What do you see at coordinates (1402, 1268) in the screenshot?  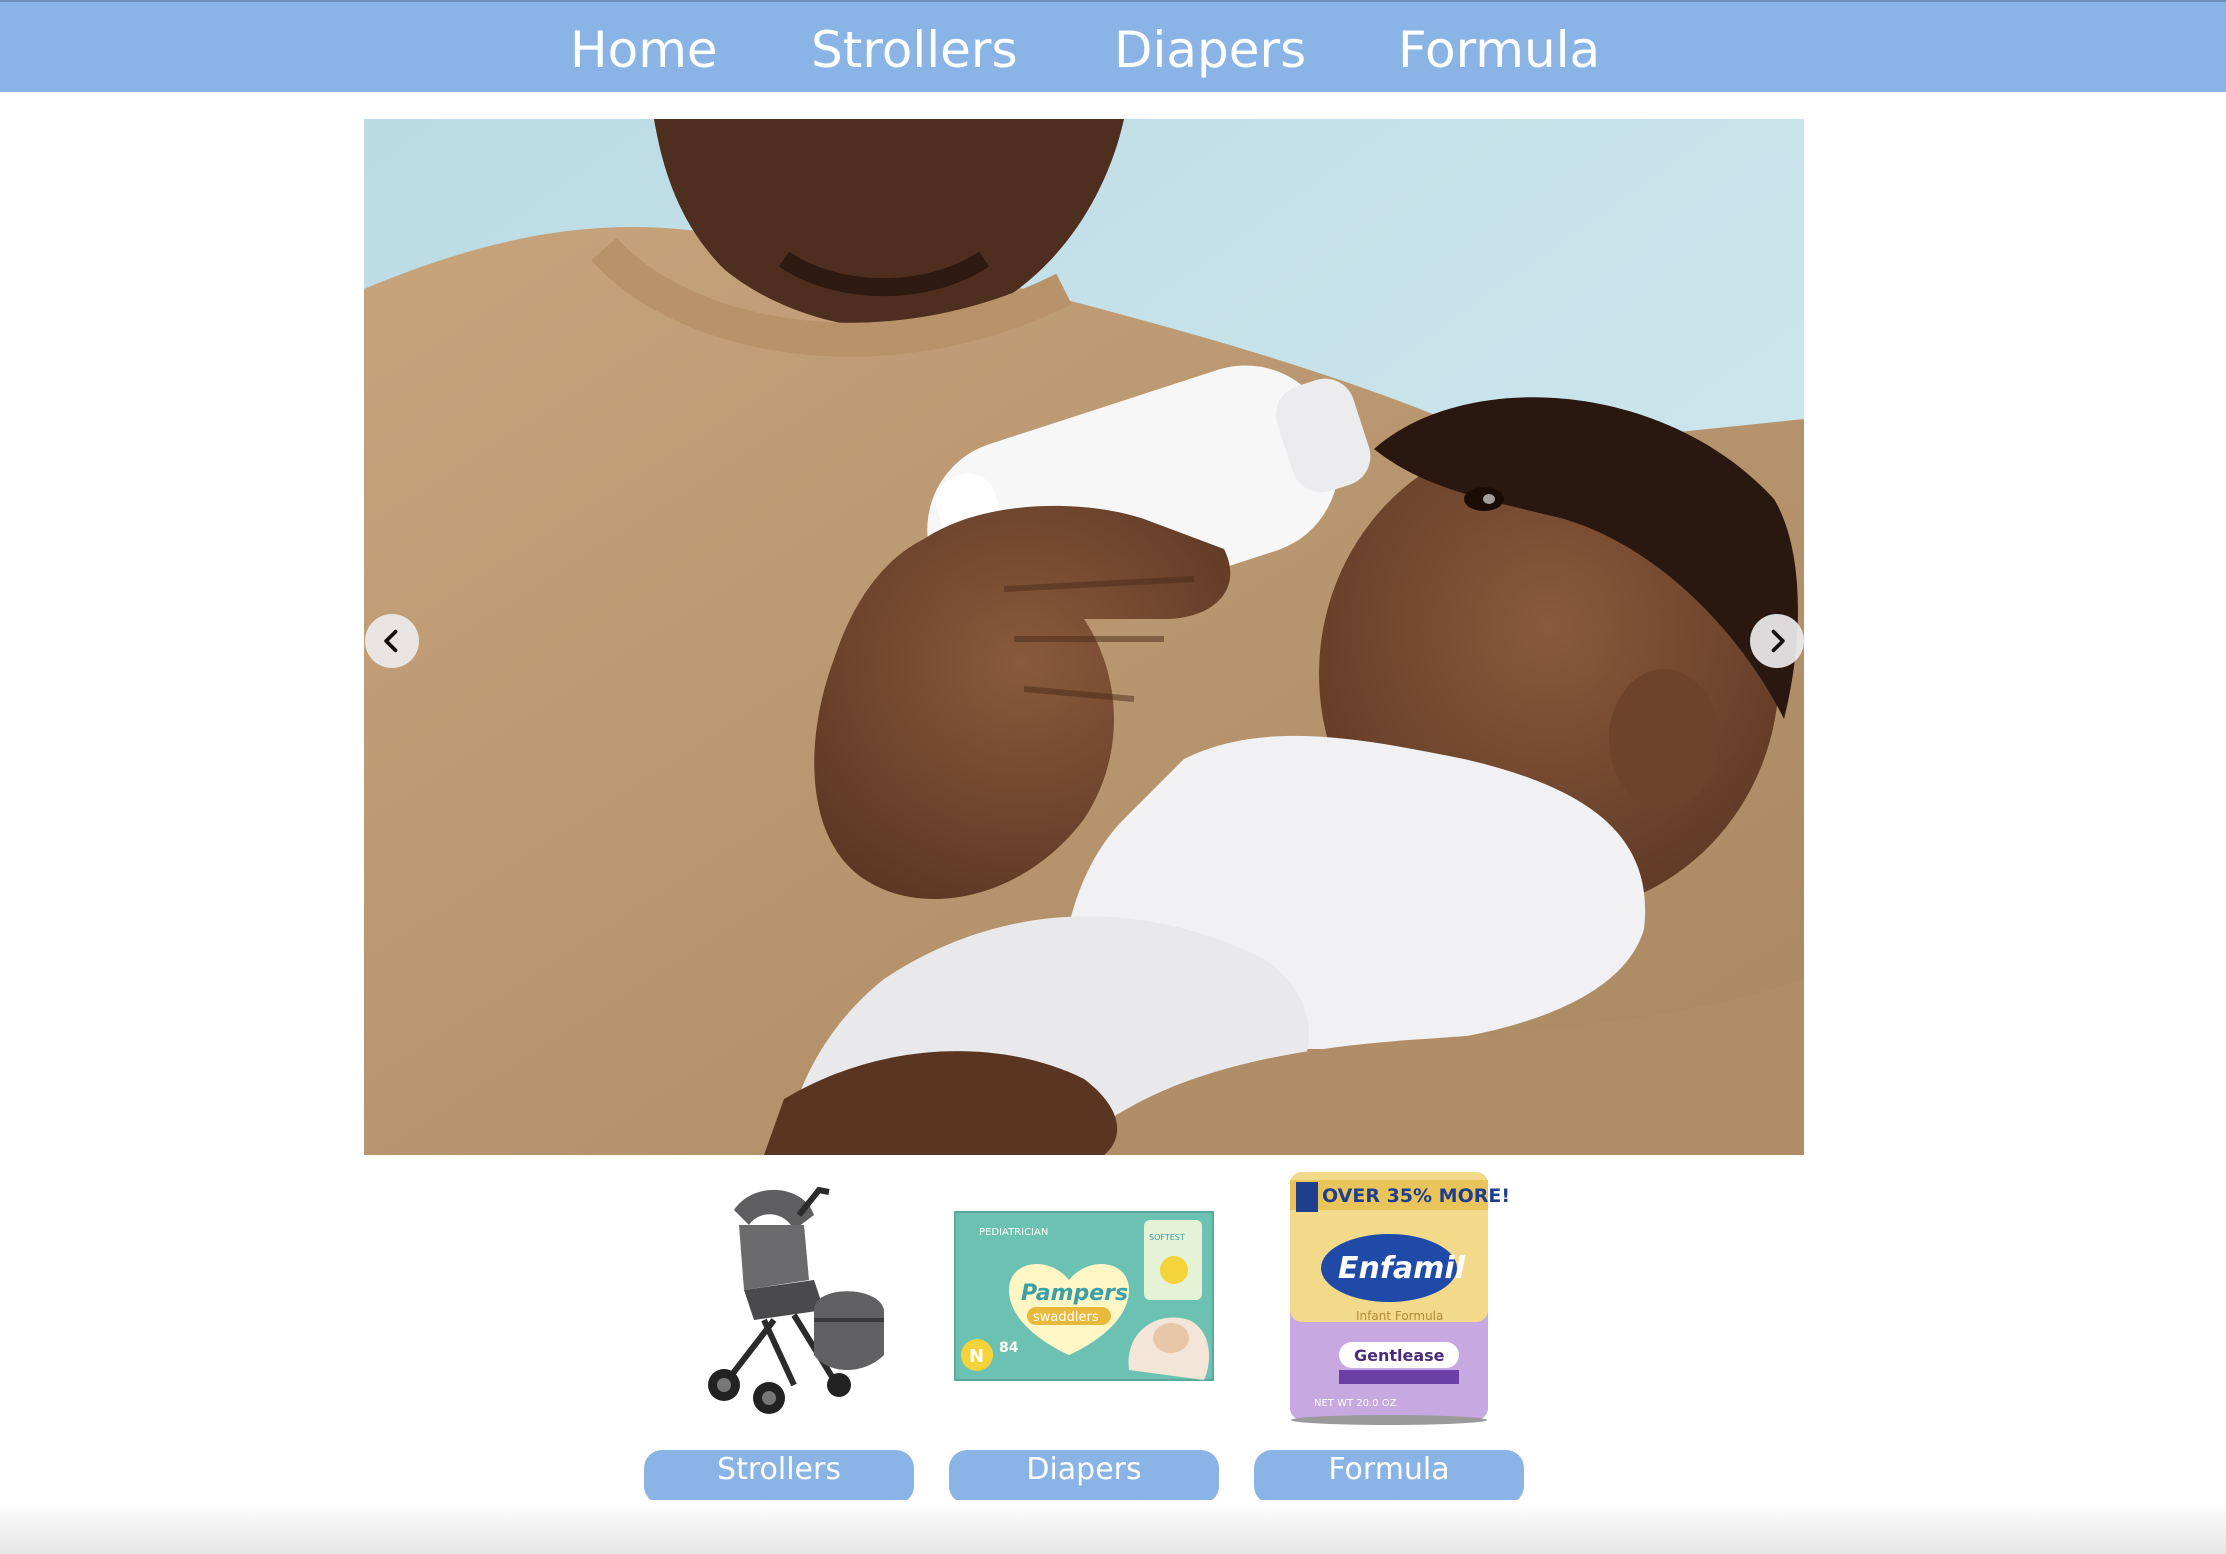 I see `formula-can-brand: Enfamil` at bounding box center [1402, 1268].